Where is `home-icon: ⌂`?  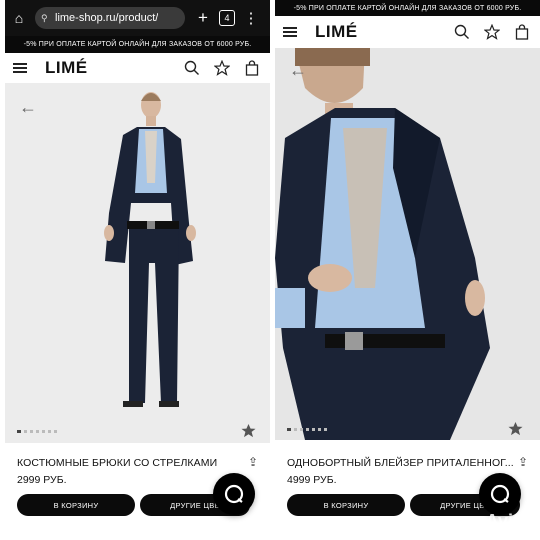
home-icon: ⌂ is located at coordinates (19, 18).